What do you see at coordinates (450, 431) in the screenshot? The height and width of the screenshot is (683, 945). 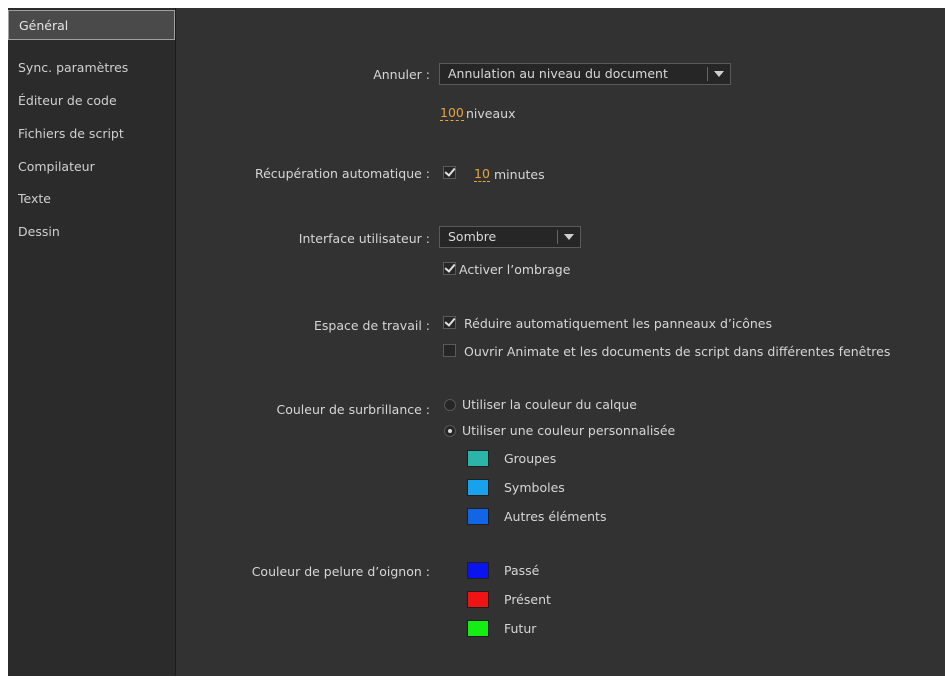 I see `use-custom-color-radio` at bounding box center [450, 431].